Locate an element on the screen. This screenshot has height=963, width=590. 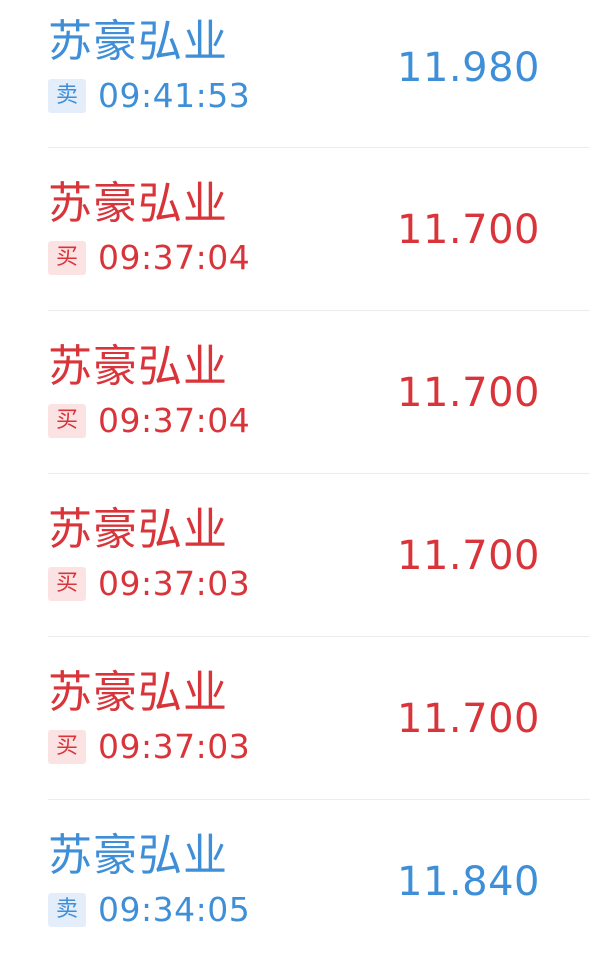
trade-row: 苏豪弘业 卖 09:41:53 11.980 is located at coordinates (319, 74).